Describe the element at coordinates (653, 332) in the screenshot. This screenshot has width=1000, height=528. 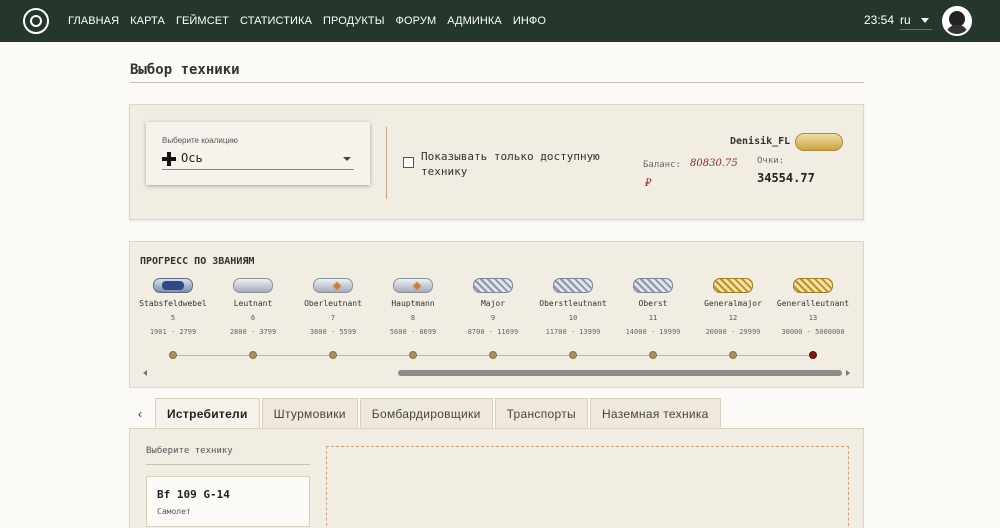
I see `rank-range: 14000 - 19999` at that location.